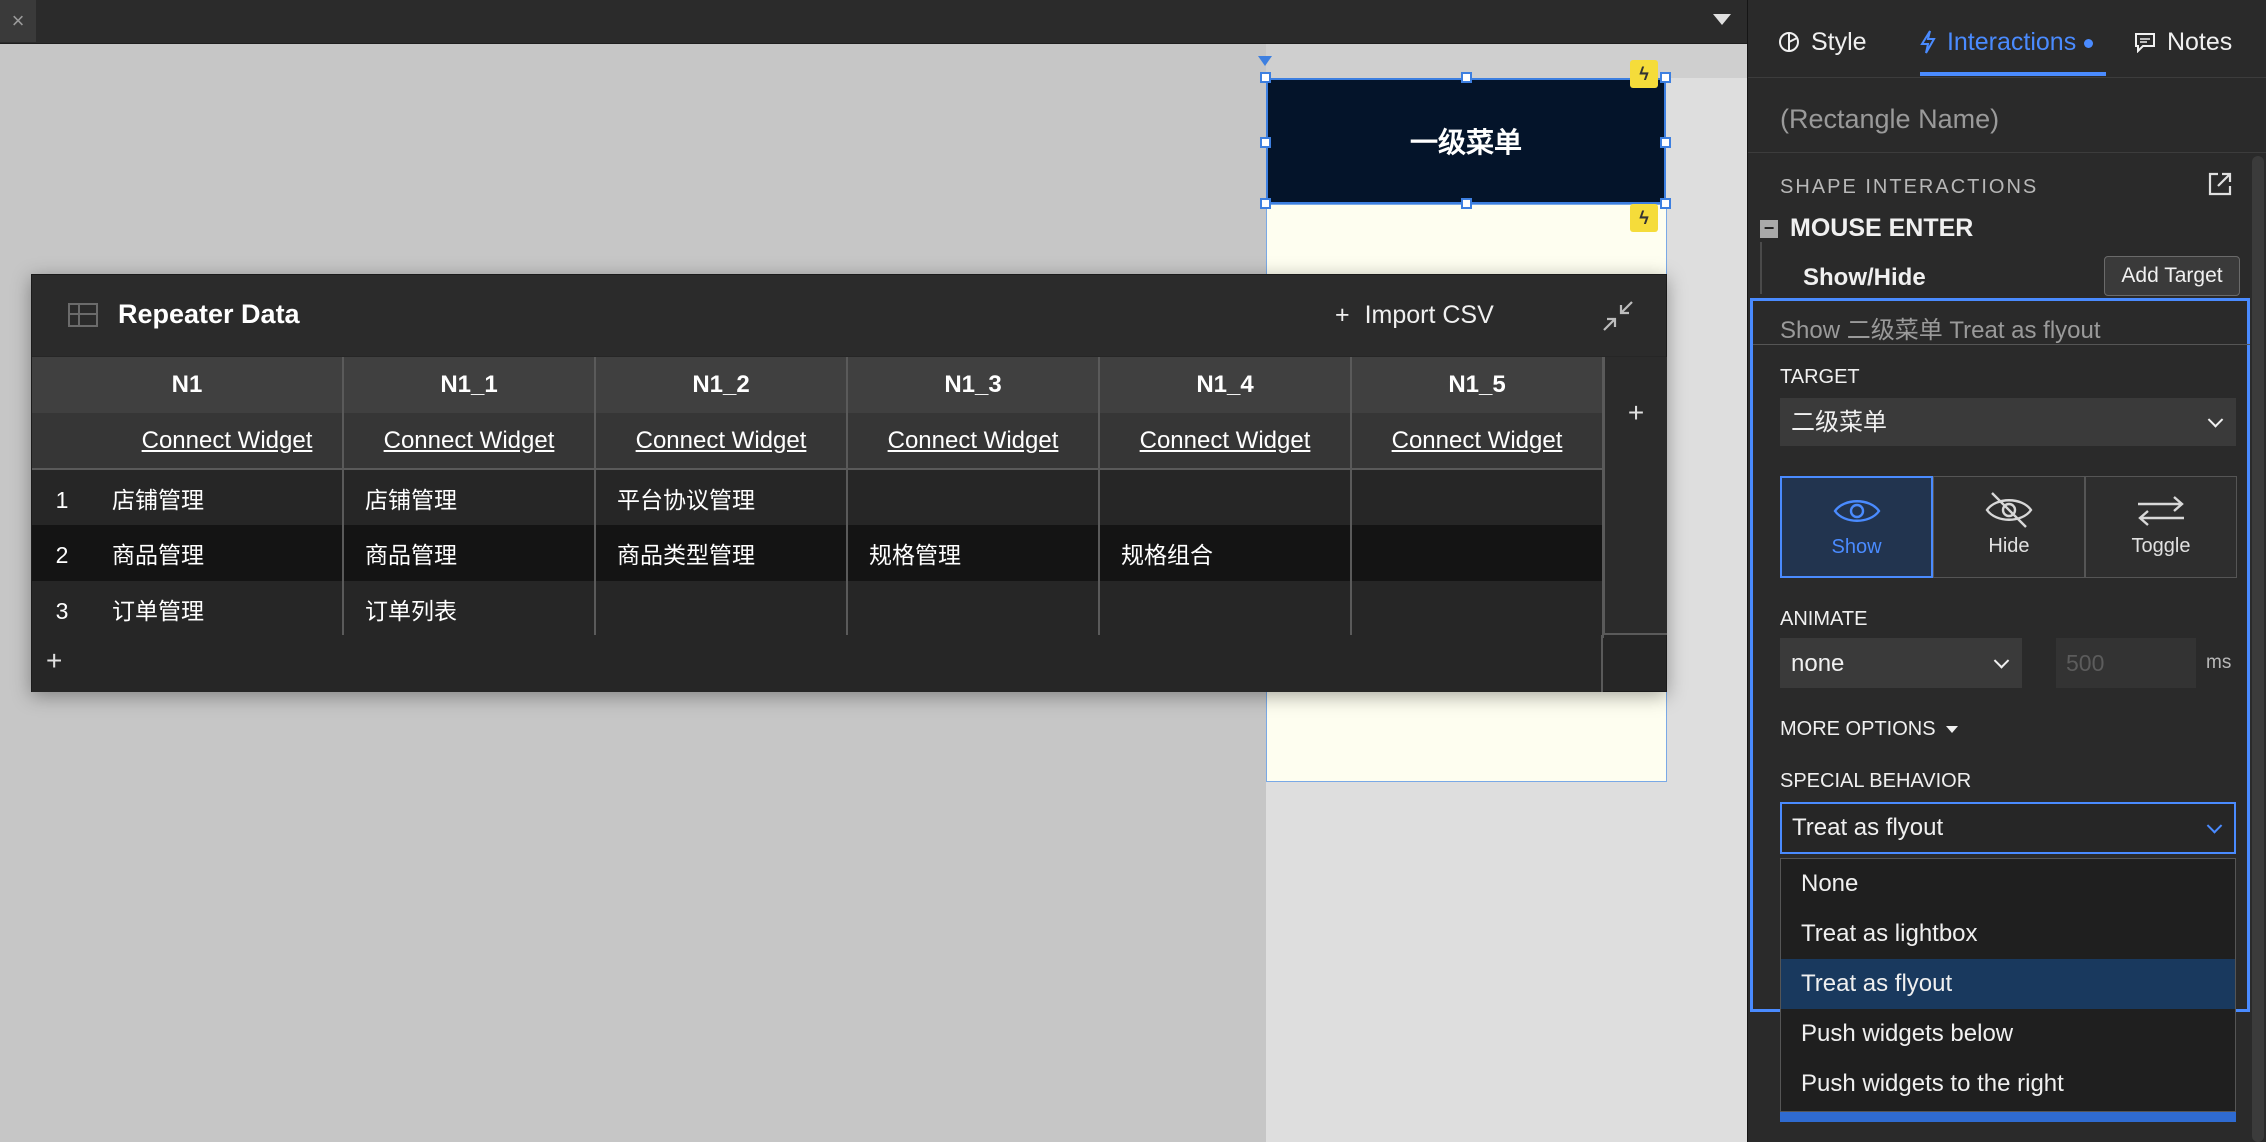  I want to click on open-external-icon, so click(2220, 184).